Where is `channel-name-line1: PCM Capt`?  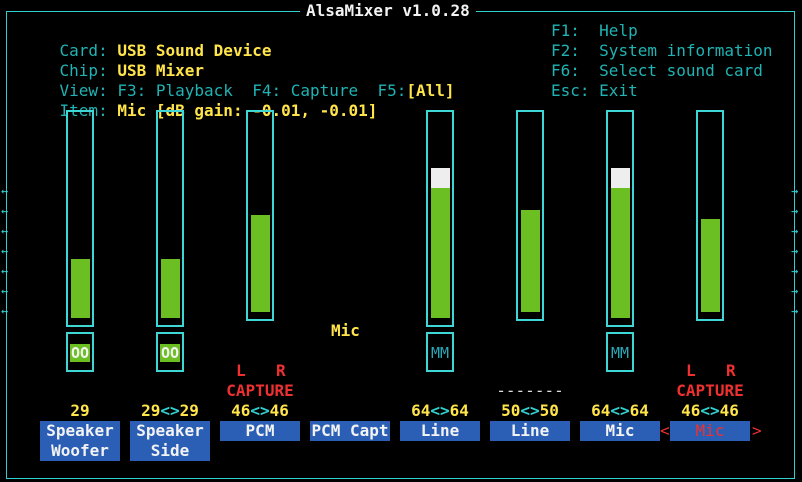 channel-name-line1: PCM Capt is located at coordinates (350, 430).